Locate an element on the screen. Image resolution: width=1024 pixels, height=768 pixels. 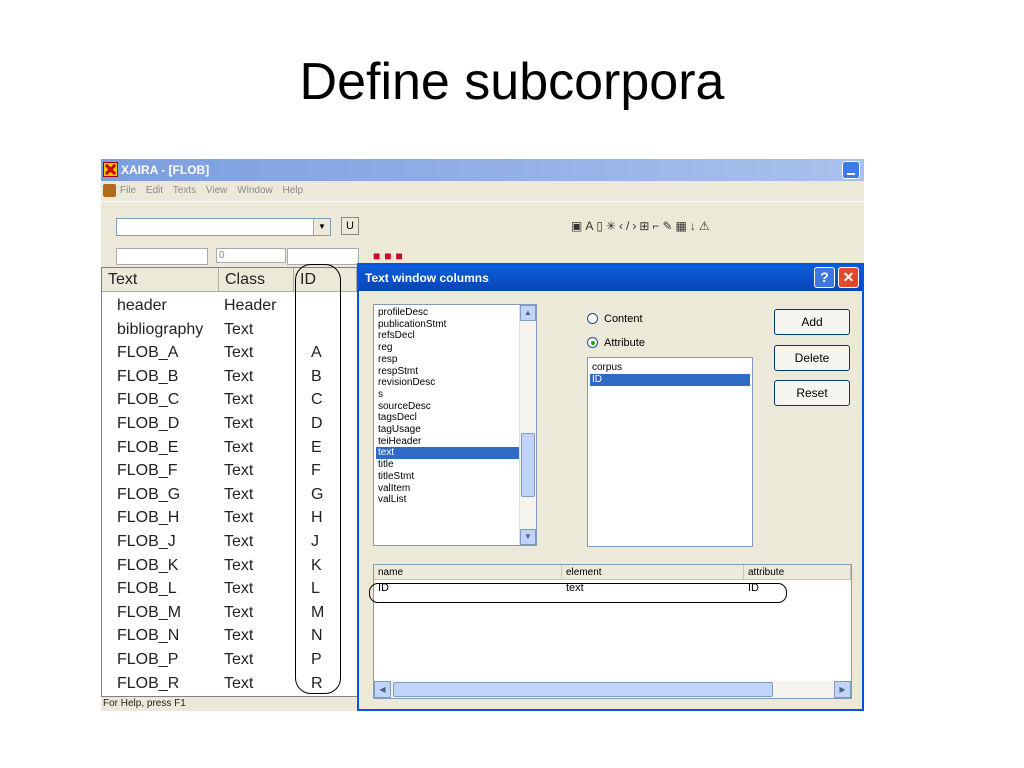
attribute-item: ID is located at coordinates (670, 380).